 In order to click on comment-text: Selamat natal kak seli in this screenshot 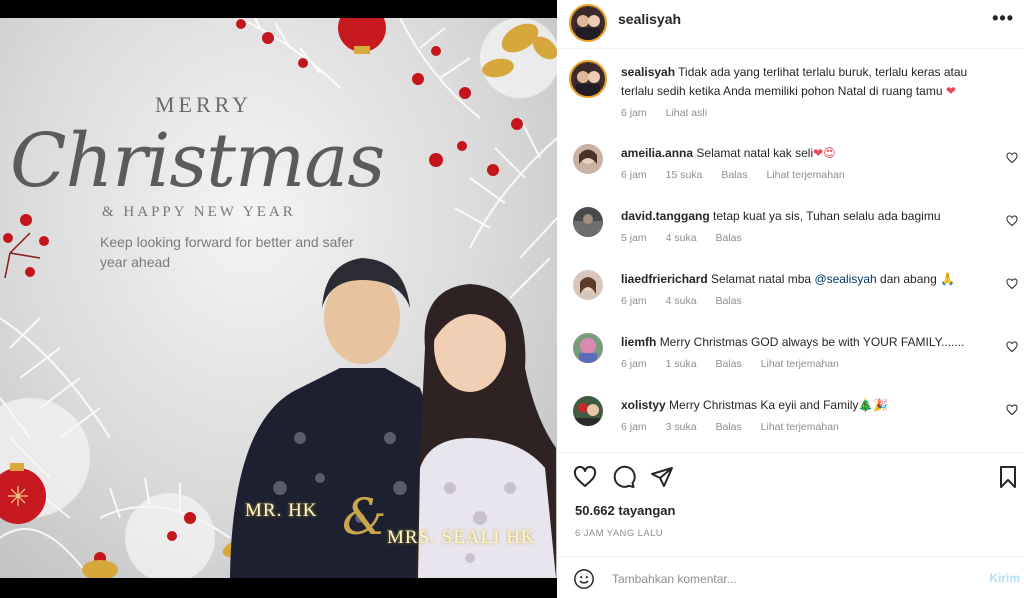, I will do `click(755, 153)`.